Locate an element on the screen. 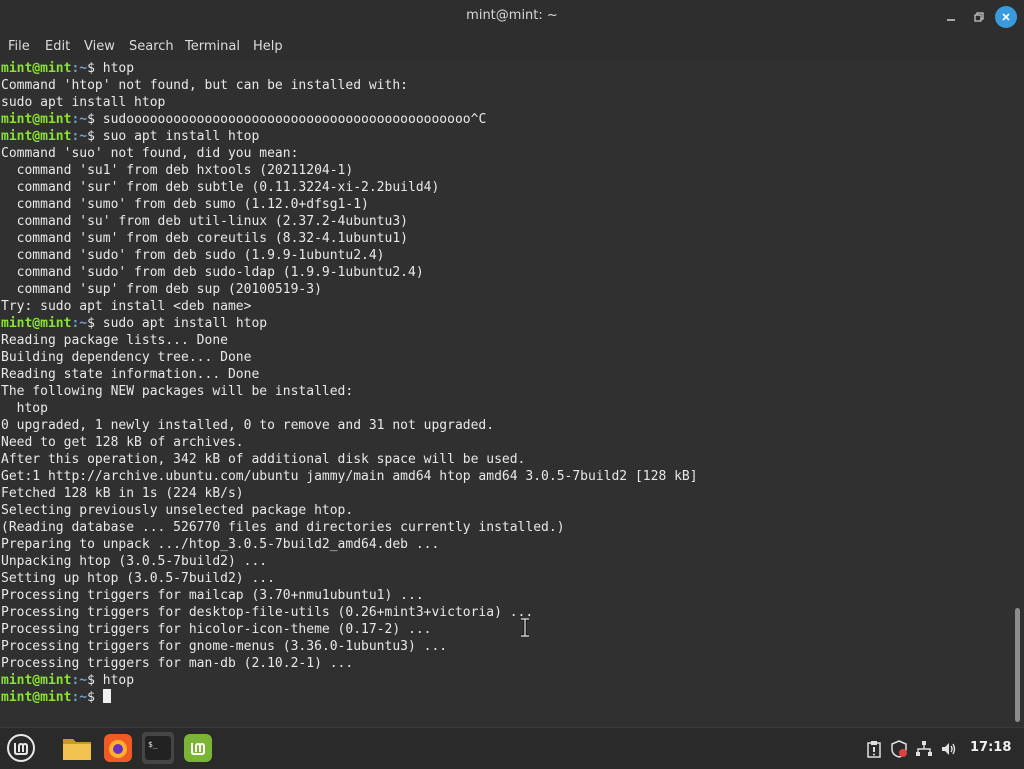 This screenshot has height=769, width=1024. minimize-button is located at coordinates (951, 17).